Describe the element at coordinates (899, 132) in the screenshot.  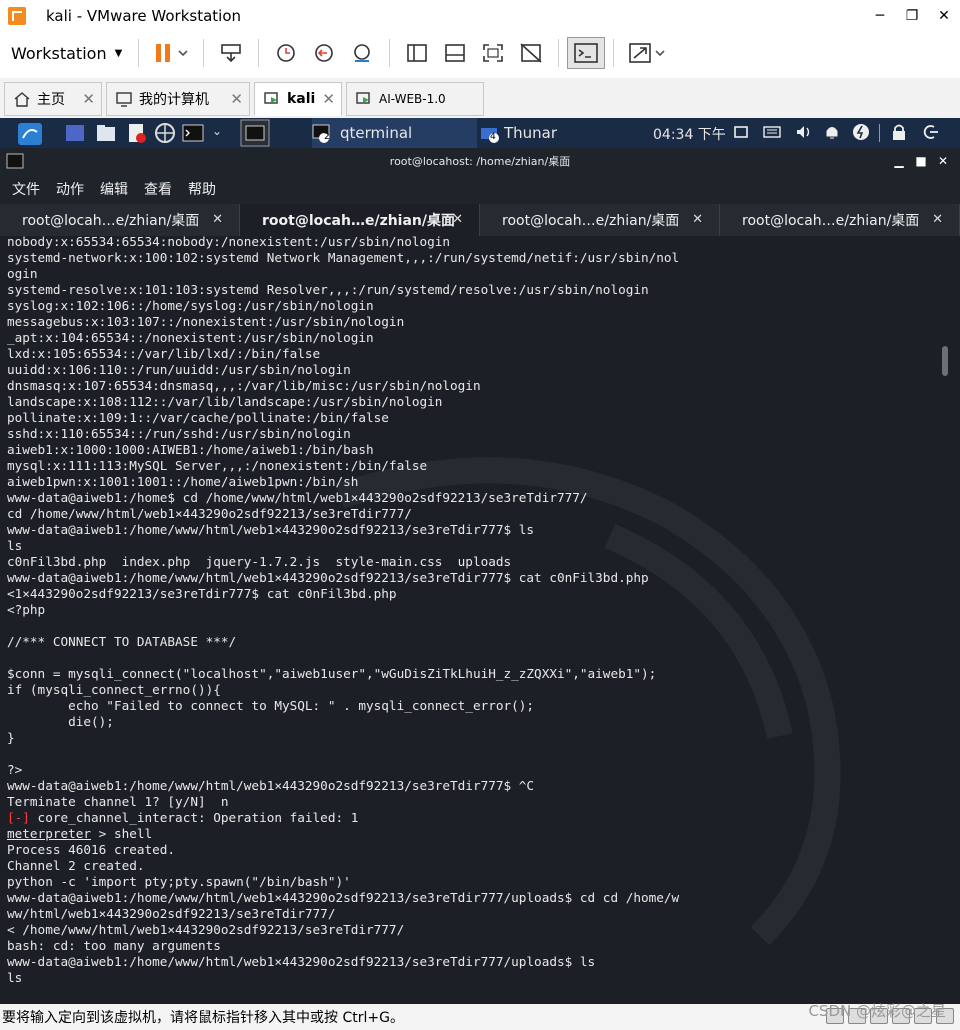
I see `lock-icon` at that location.